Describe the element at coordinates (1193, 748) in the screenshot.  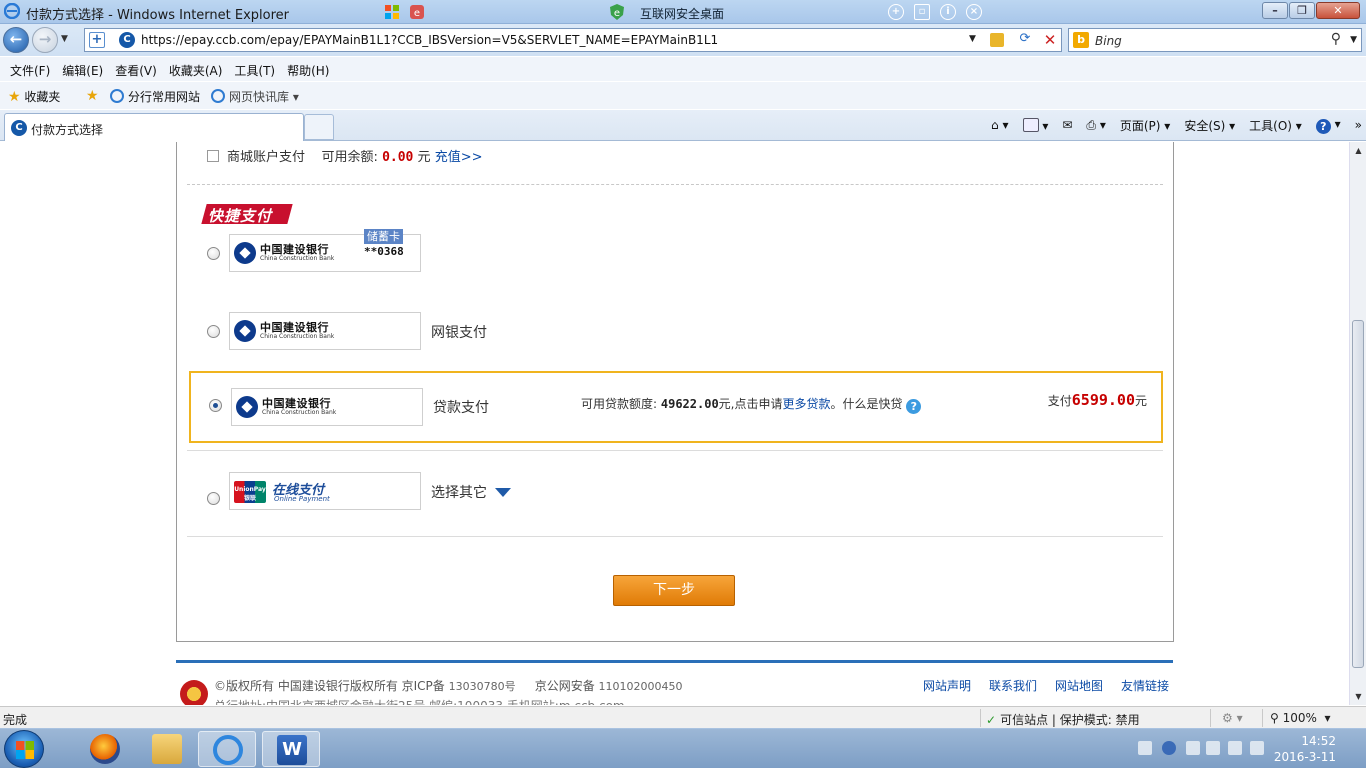
I see `tray-arrow-icon` at that location.